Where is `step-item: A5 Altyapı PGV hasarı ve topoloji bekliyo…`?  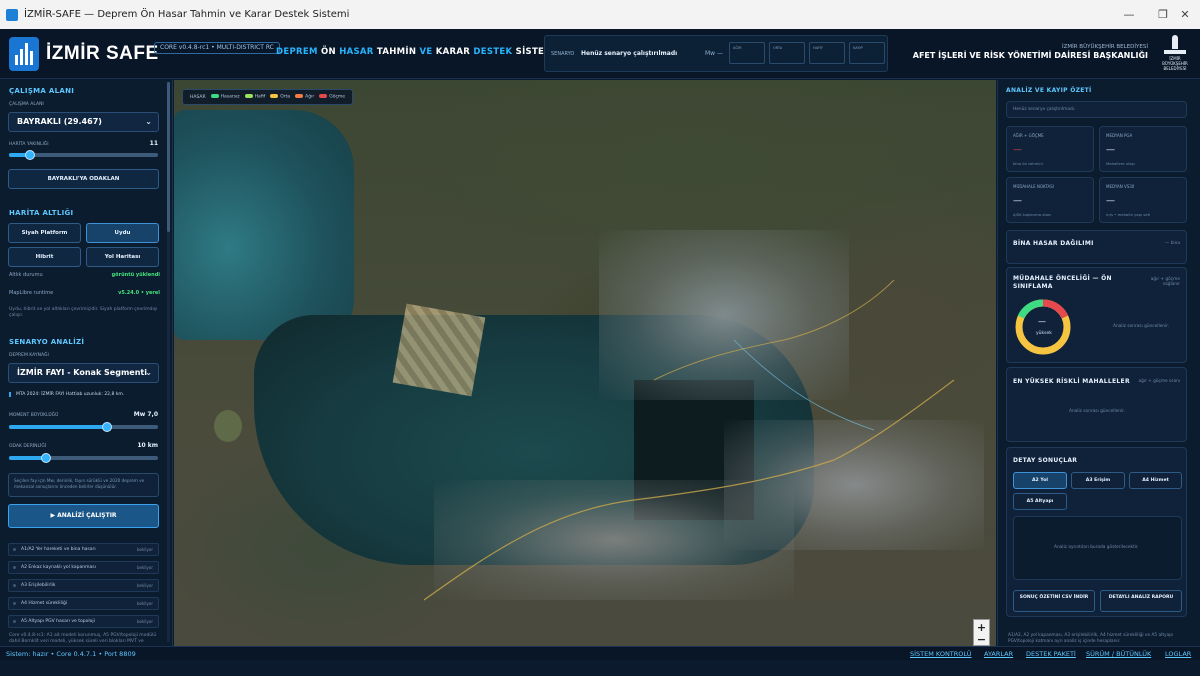
step-item: A5 Altyapı PGV hasarı ve topoloji bekliyo… is located at coordinates (83, 621).